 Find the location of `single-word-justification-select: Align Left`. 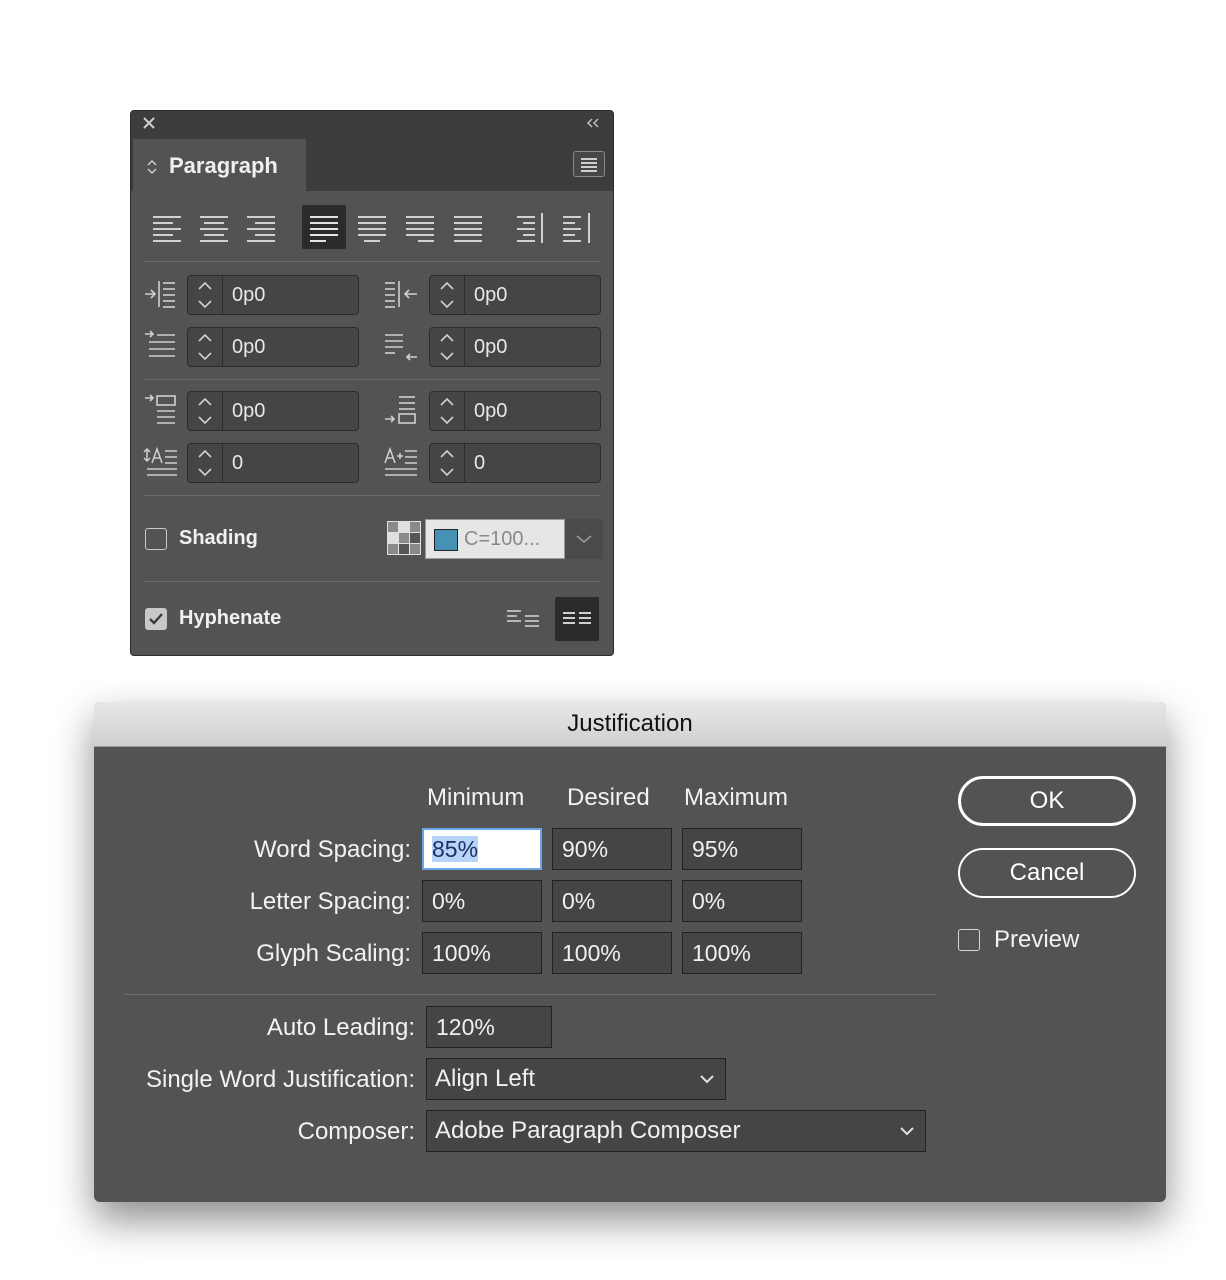

single-word-justification-select: Align Left is located at coordinates (576, 1079).